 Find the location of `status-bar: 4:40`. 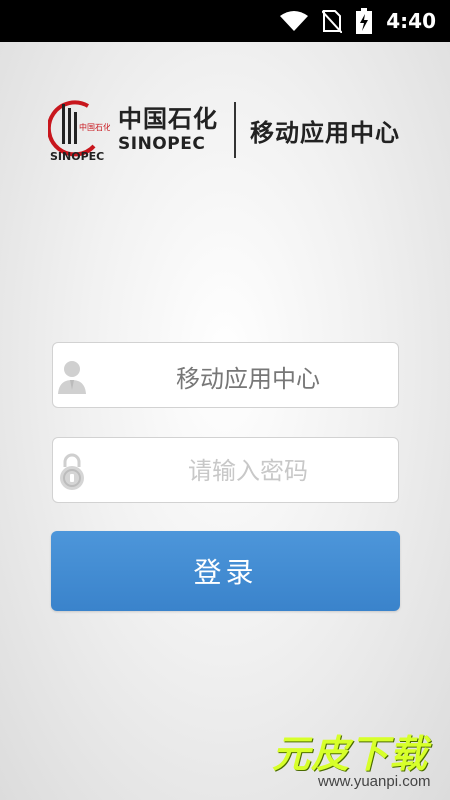

status-bar: 4:40 is located at coordinates (225, 21).